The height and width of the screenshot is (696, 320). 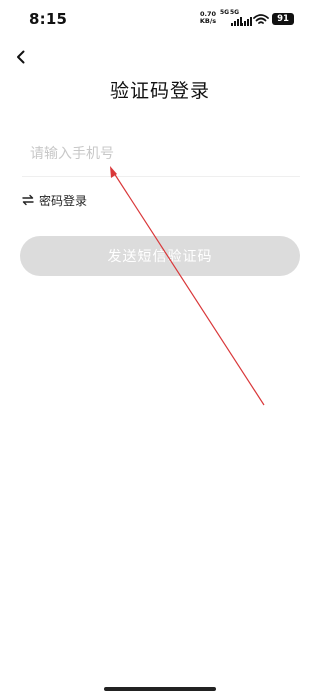 What do you see at coordinates (28, 200) in the screenshot?
I see `swap-arrows-icon` at bounding box center [28, 200].